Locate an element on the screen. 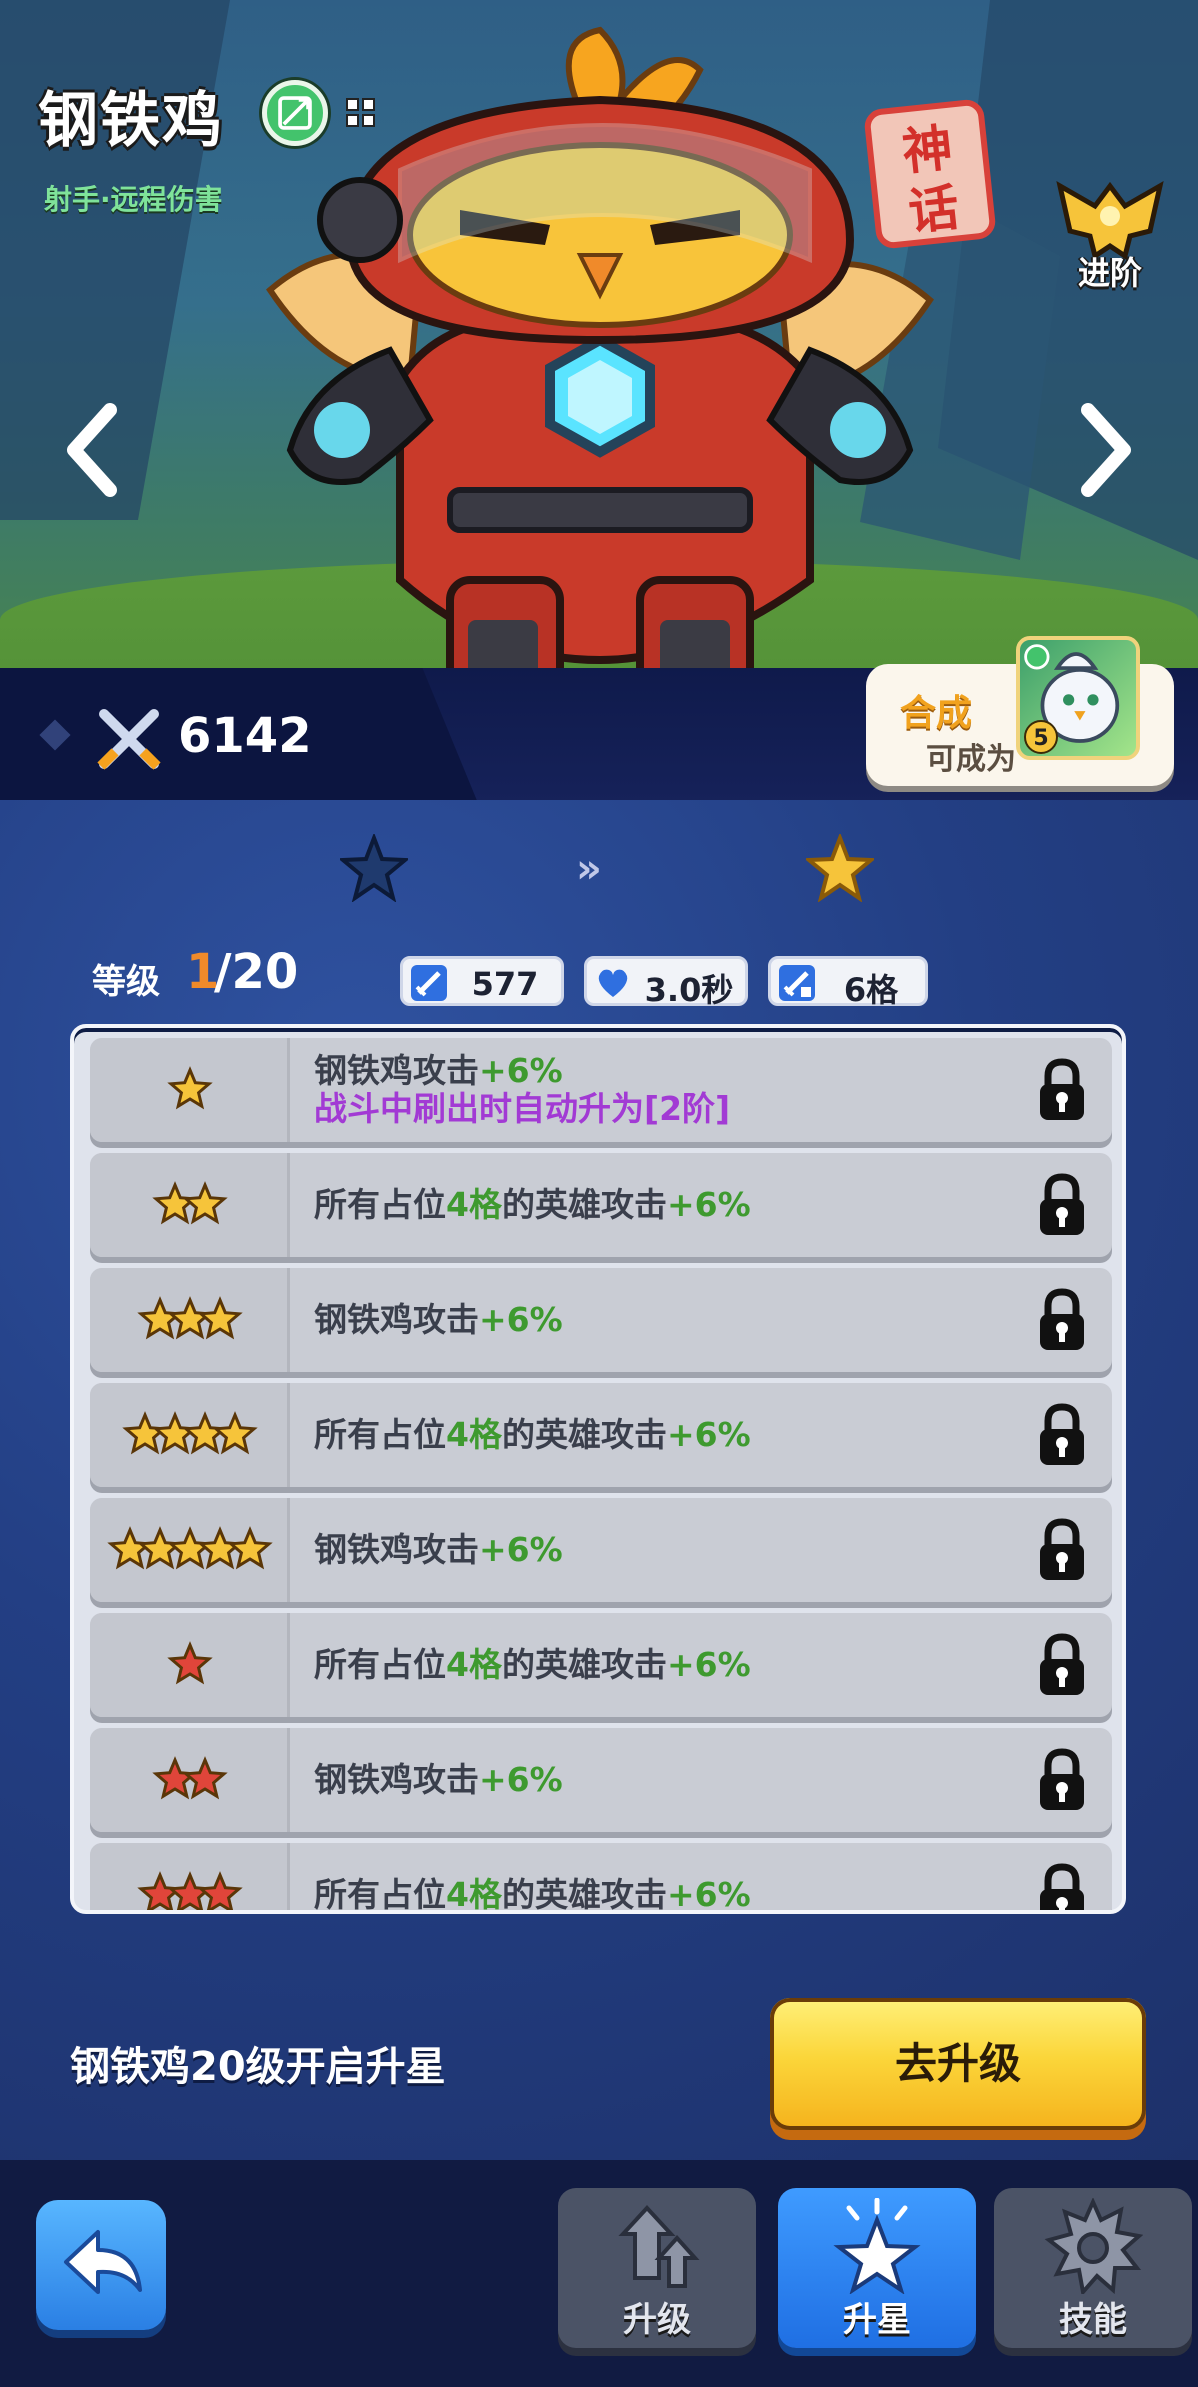  grid-sword-icon is located at coordinates (797, 983).